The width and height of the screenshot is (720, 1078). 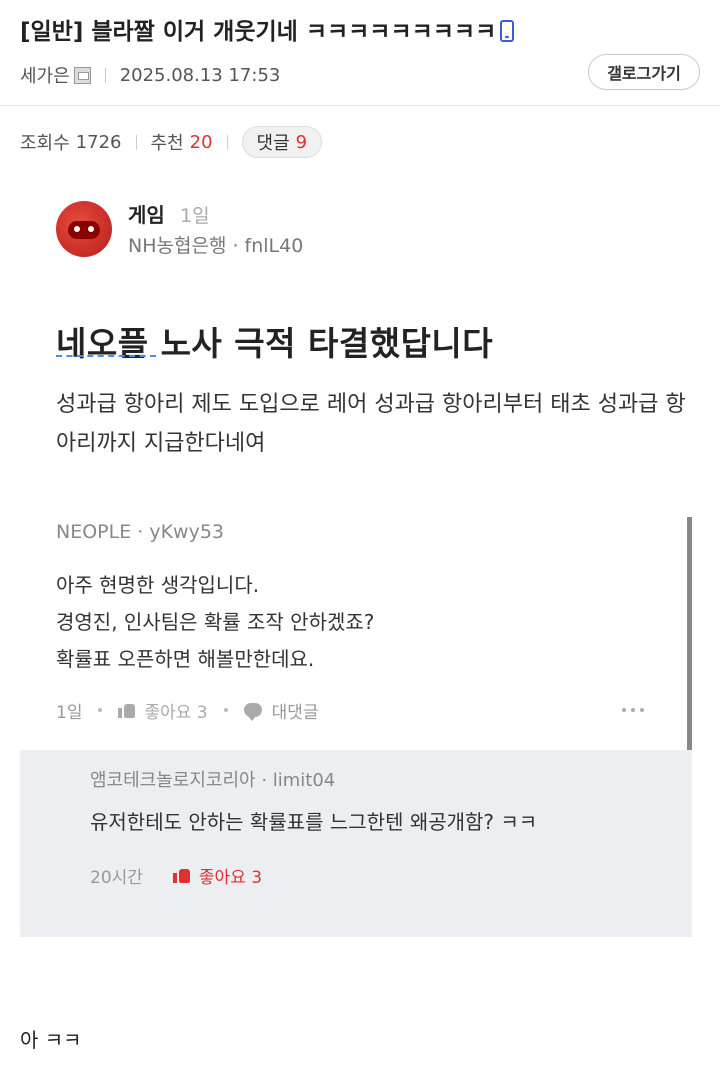 I want to click on gallog-button: 갤로그가기, so click(x=644, y=72).